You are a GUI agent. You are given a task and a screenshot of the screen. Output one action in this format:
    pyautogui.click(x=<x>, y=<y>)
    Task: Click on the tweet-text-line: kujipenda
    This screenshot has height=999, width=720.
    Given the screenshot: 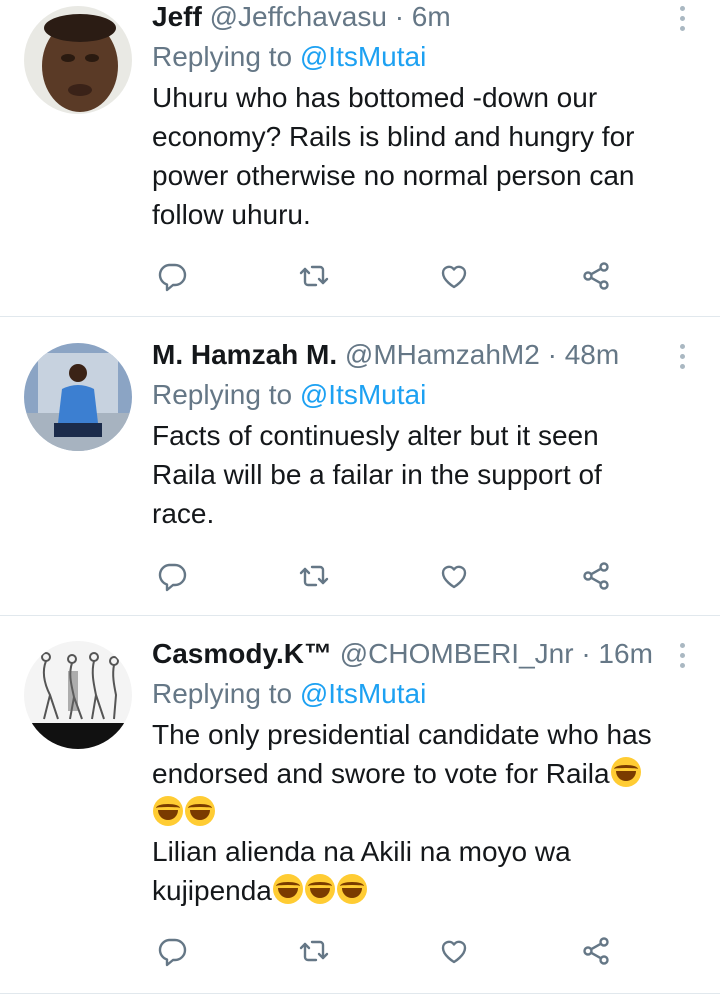 What is the action you would take?
    pyautogui.click(x=422, y=890)
    